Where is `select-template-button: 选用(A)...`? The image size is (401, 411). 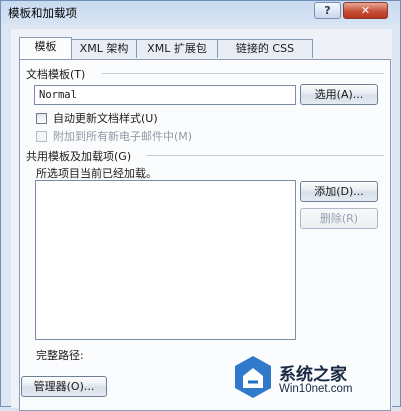 select-template-button: 选用(A)... is located at coordinates (339, 94).